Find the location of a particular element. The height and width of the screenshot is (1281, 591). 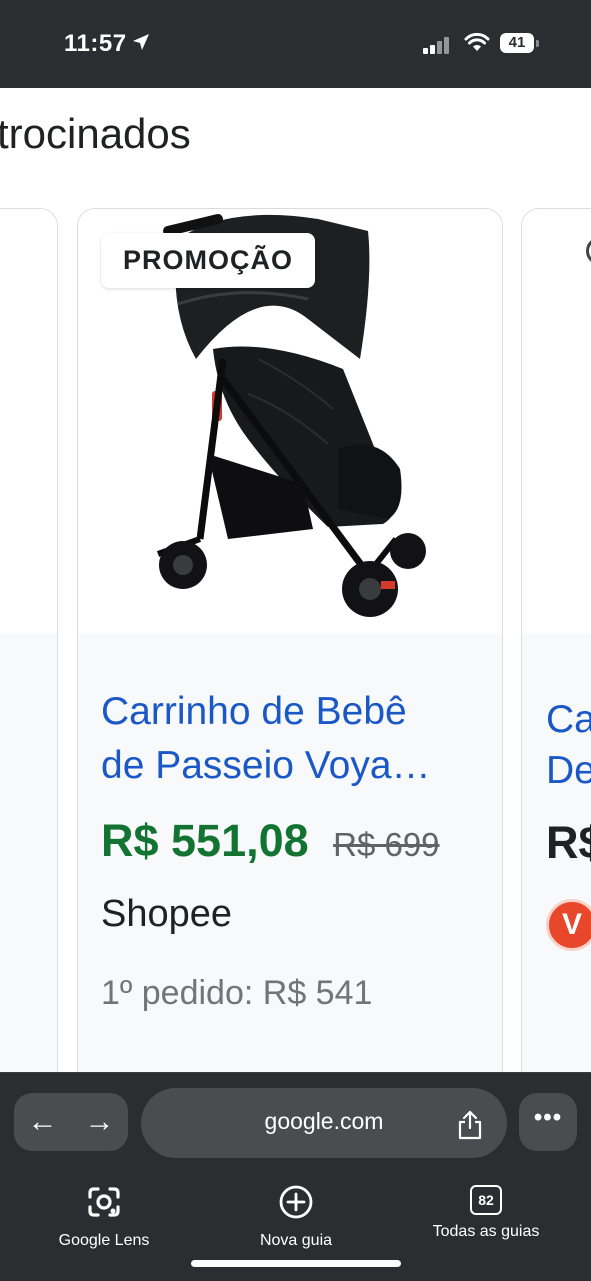

home-indicator is located at coordinates (296, 1263).